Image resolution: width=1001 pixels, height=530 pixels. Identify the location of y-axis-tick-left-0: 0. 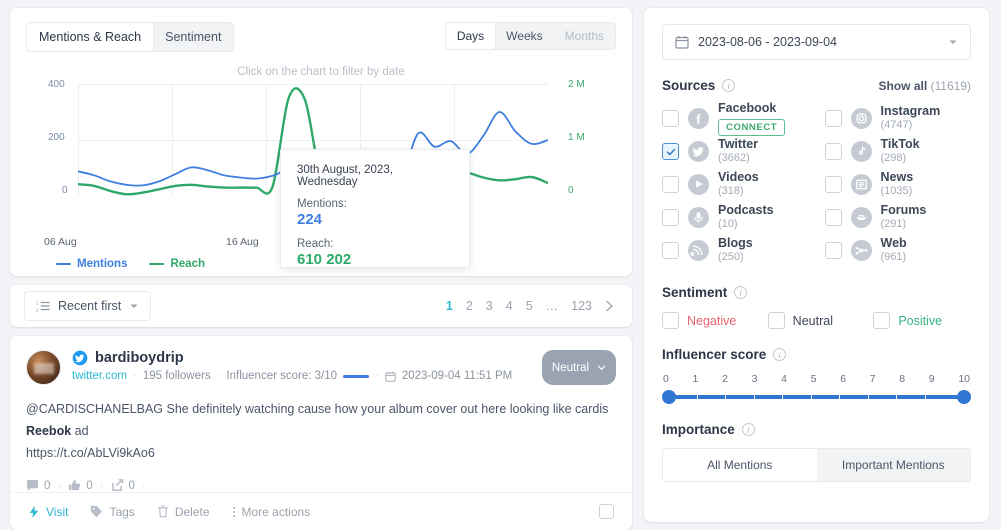
(65, 190).